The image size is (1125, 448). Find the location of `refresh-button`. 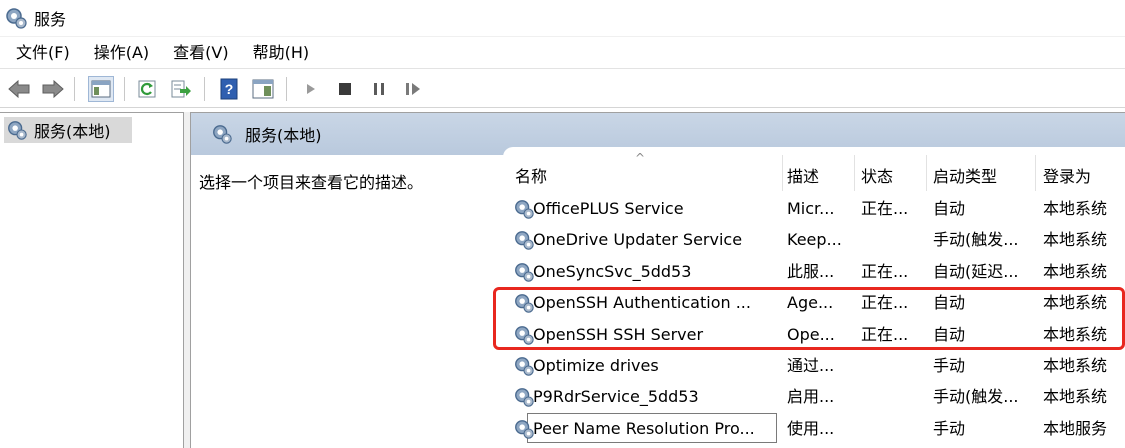

refresh-button is located at coordinates (147, 89).